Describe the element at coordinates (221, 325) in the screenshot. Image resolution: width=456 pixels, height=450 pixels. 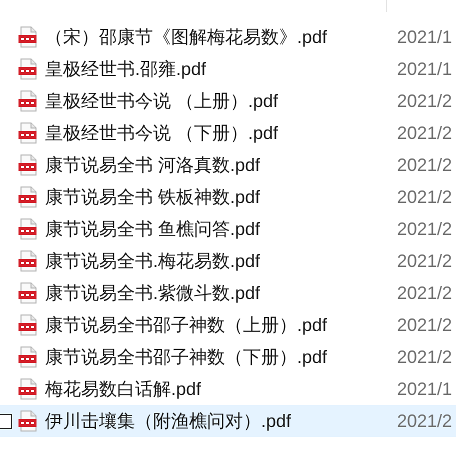
I see `file-name: 康节说易全书邵子神数（上册）.pdf` at that location.